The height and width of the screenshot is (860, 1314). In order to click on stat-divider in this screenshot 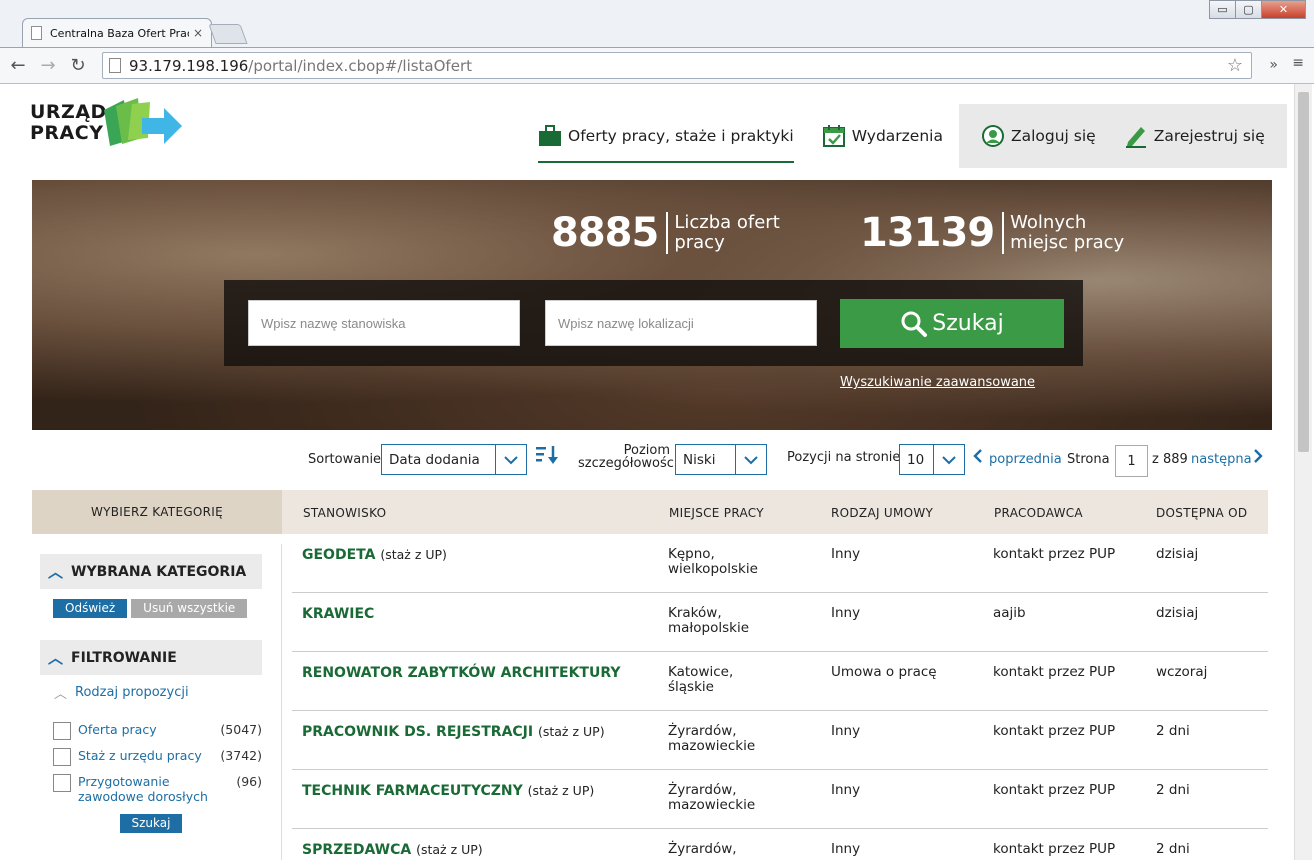, I will do `click(1003, 233)`.